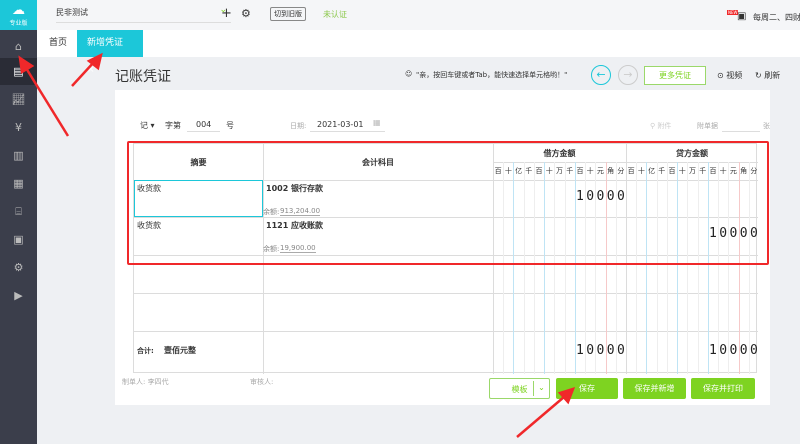 Image resolution: width=800 pixels, height=444 pixels. What do you see at coordinates (26, 65) in the screenshot?
I see `annotation-arrowhead` at bounding box center [26, 65].